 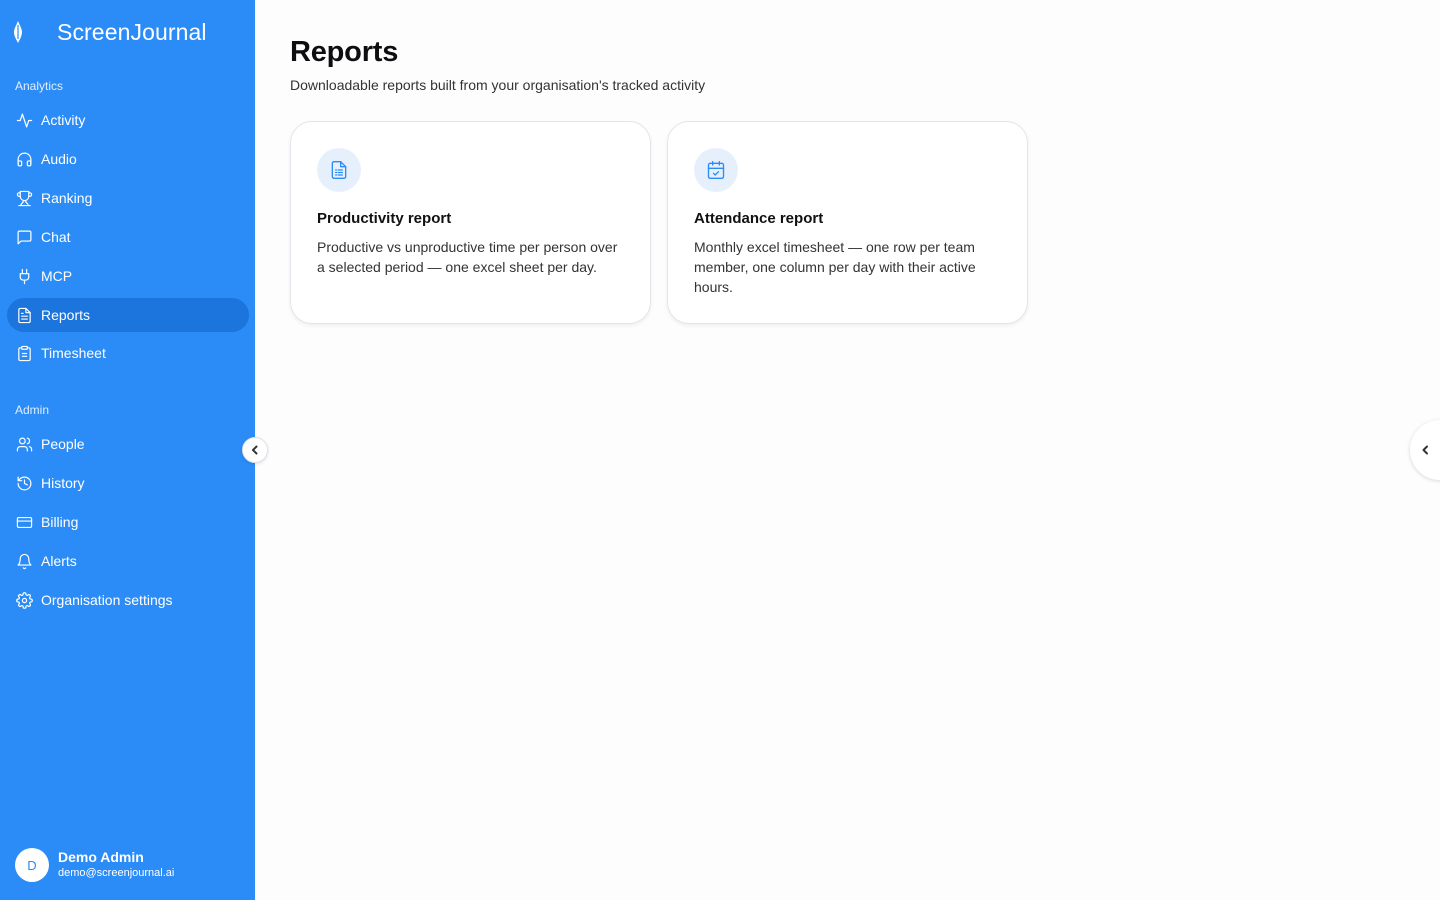 I want to click on sidebar-item-organisation-settings: Organisation settings, so click(x=128, y=600).